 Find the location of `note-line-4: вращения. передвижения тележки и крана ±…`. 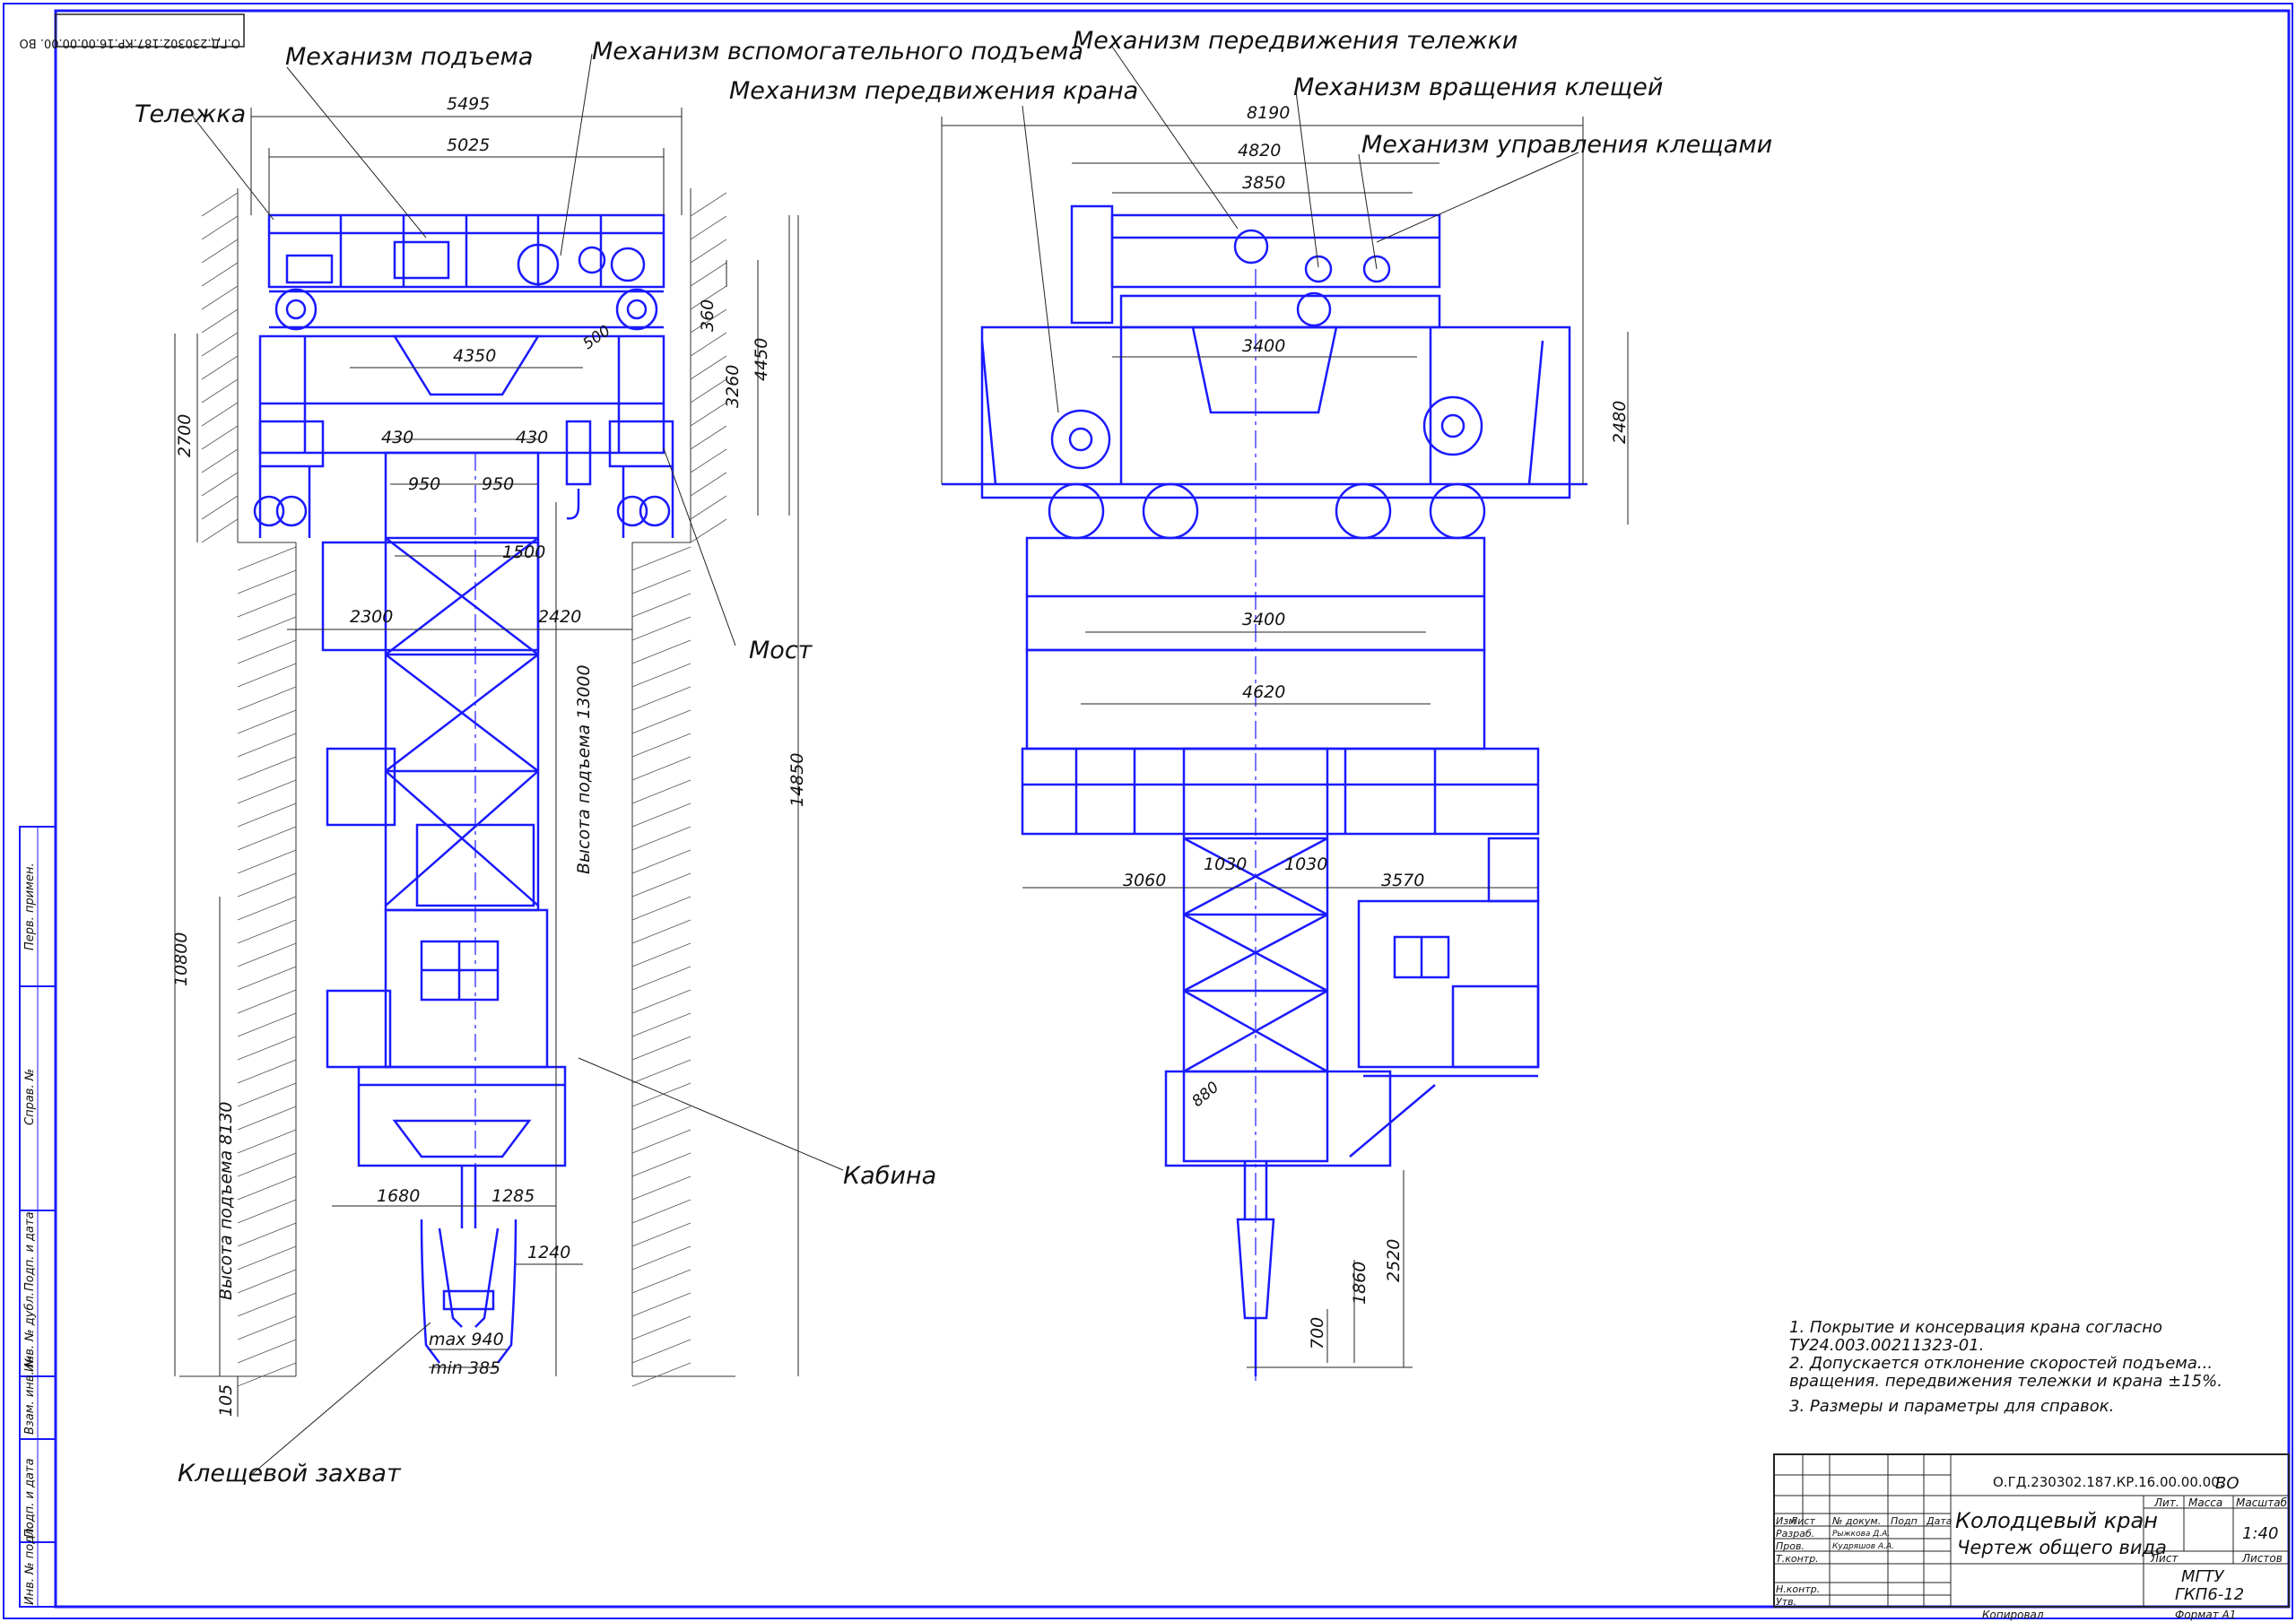

note-line-4: вращения. передвижения тележки и крана ±… is located at coordinates (2005, 1381).